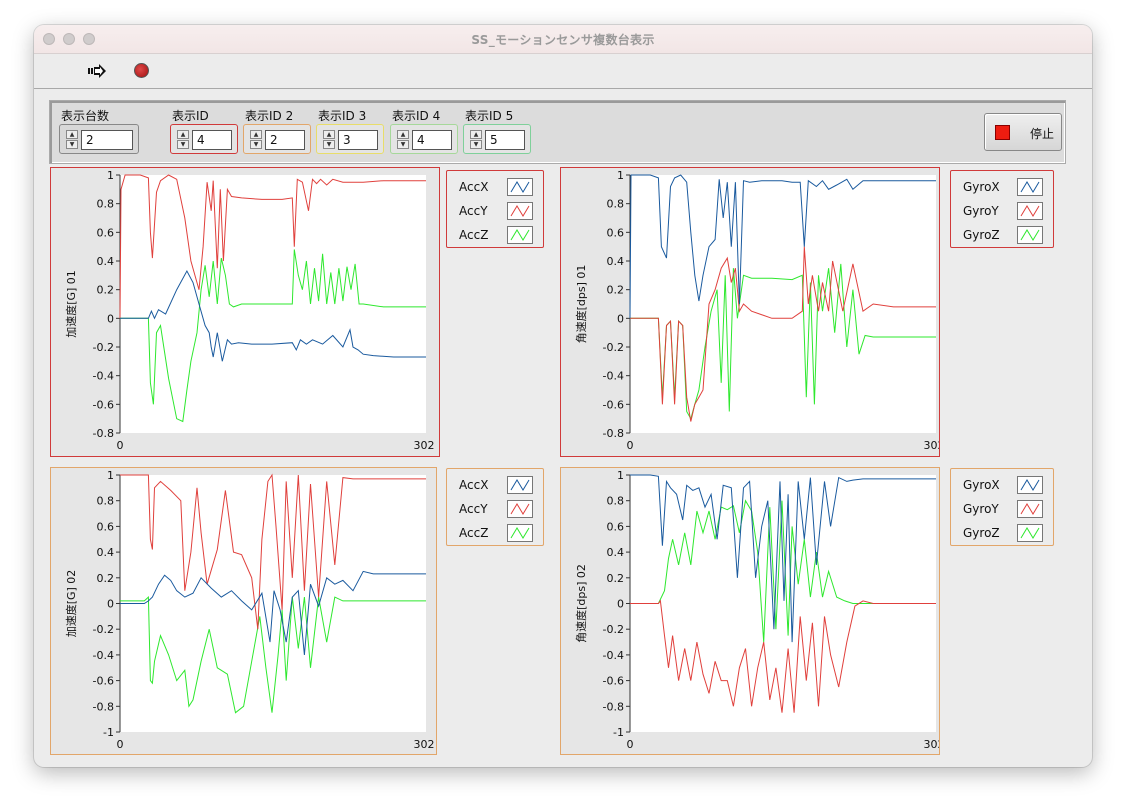 Image resolution: width=1127 pixels, height=809 pixels. I want to click on chart-legend-1: AccX AccY AccZ, so click(495, 209).